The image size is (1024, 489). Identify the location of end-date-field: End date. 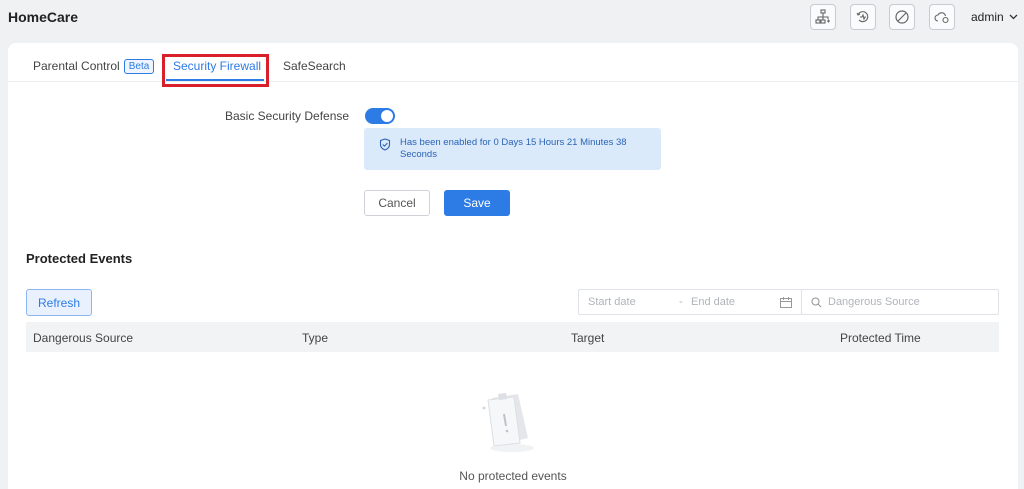
(713, 302).